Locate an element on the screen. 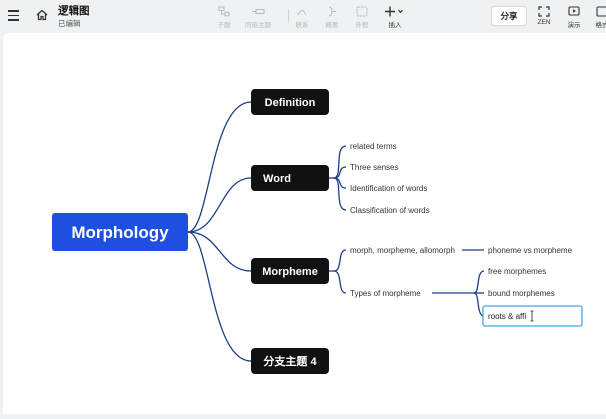 This screenshot has width=606, height=419. sibling-topic-label: 同级主题 is located at coordinates (258, 25).